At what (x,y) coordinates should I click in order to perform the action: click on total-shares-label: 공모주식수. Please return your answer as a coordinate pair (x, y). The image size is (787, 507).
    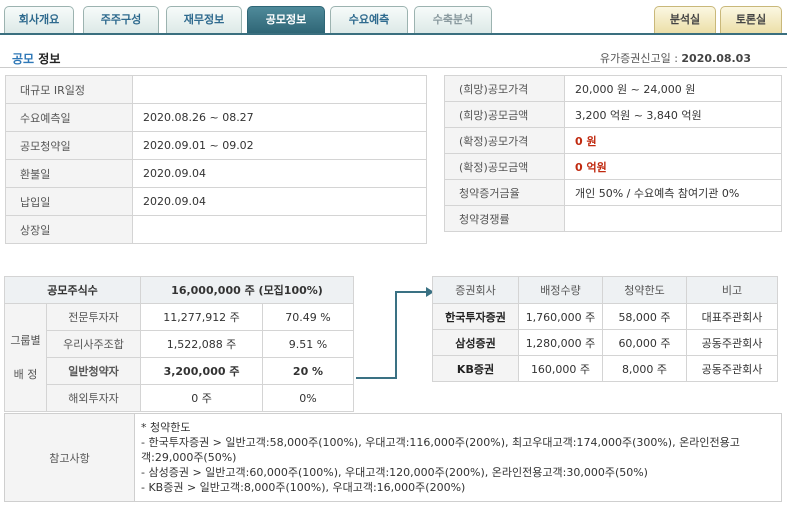
    Looking at the image, I should click on (72, 290).